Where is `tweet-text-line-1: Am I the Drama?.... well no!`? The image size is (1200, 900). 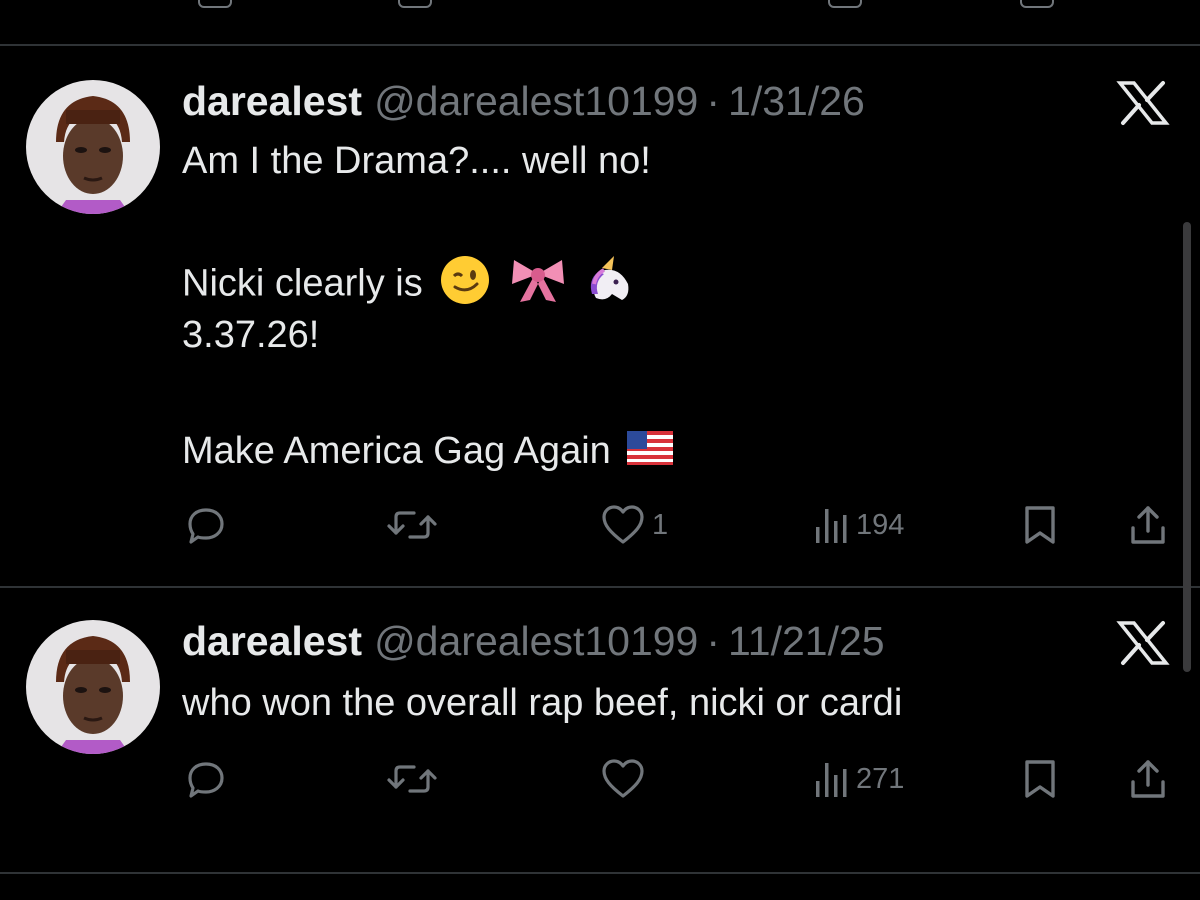
tweet-text-line-1: Am I the Drama?.... well no! is located at coordinates (416, 161).